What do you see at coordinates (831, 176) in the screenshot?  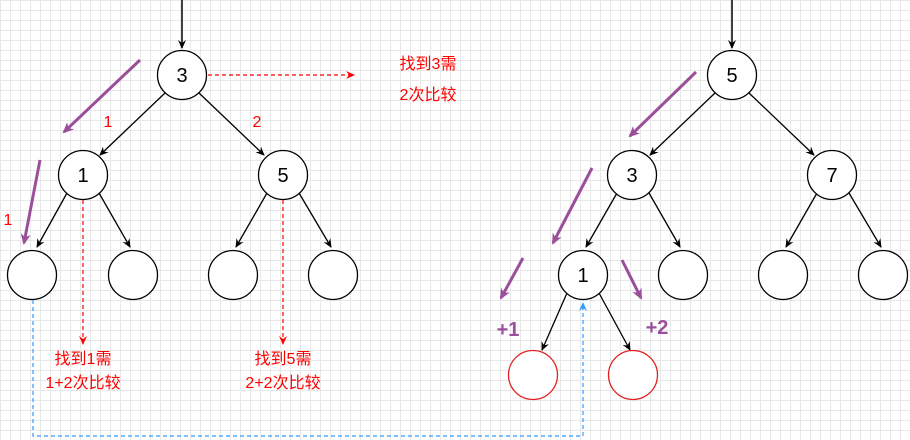 I see `node-7-label: 7` at bounding box center [831, 176].